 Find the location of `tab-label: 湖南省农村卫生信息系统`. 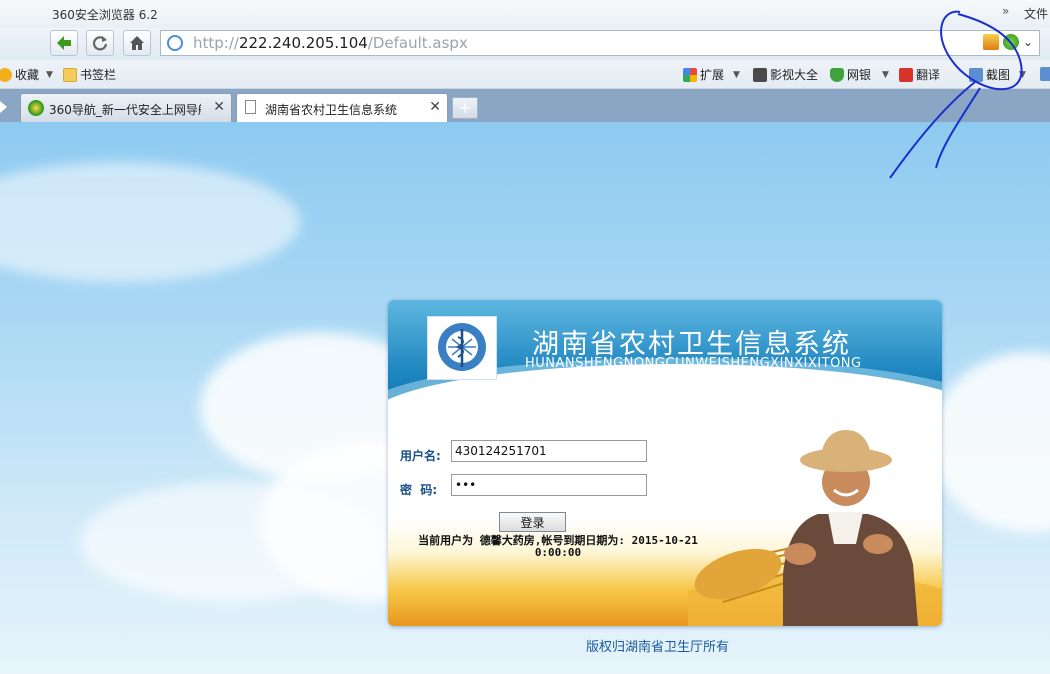

tab-label: 湖南省农村卫生信息系统 is located at coordinates (331, 110).